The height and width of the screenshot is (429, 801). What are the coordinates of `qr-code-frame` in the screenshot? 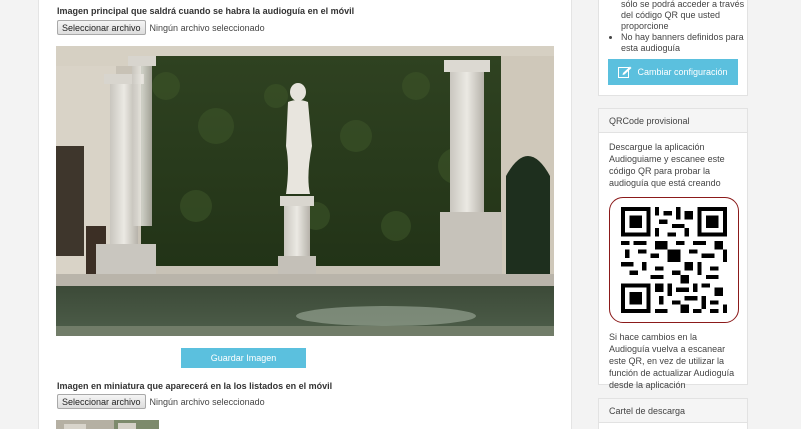 It's located at (674, 260).